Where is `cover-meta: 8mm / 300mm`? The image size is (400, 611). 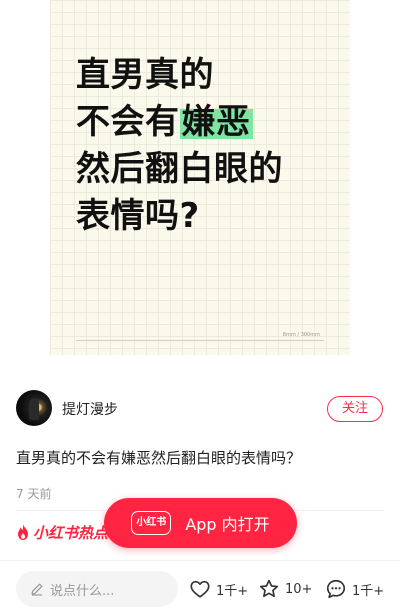
cover-meta: 8mm / 300mm is located at coordinates (301, 335).